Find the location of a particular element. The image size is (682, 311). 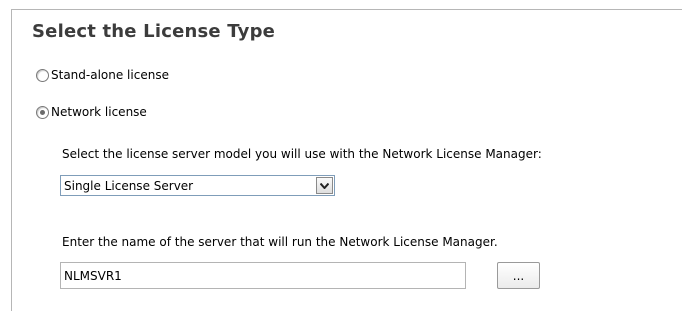

standalone-license-option: Stand-alone license is located at coordinates (102, 75).